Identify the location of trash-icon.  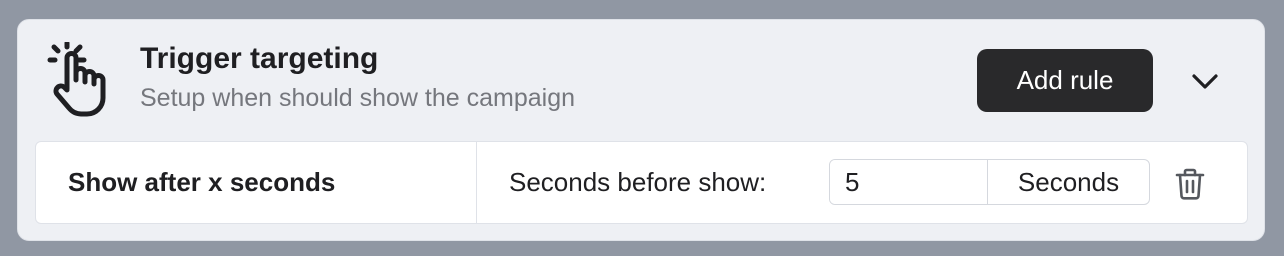
(1190, 184).